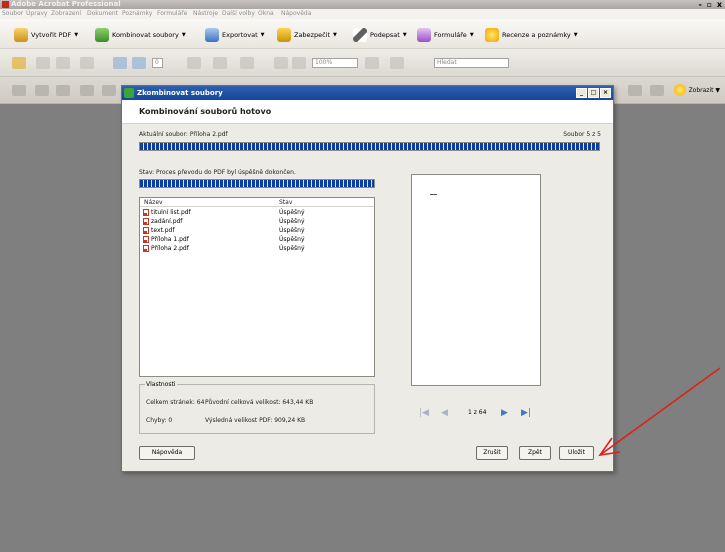 This screenshot has width=725, height=552. Describe the element at coordinates (175, 402) in the screenshot. I see `total-pages: Celkem stránek: 64` at that location.